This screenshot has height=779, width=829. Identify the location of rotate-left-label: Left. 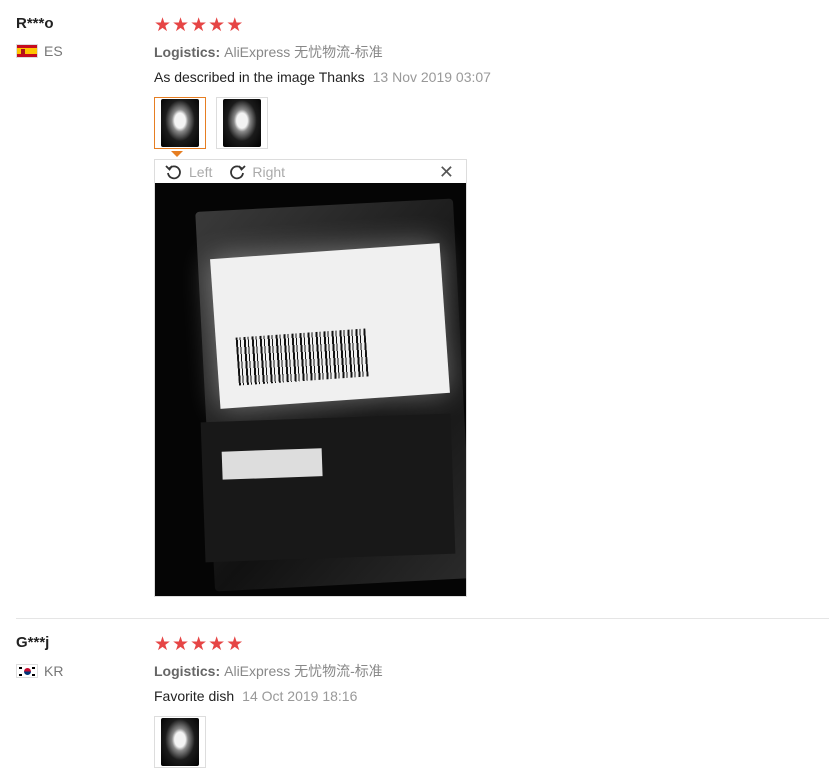
(201, 171).